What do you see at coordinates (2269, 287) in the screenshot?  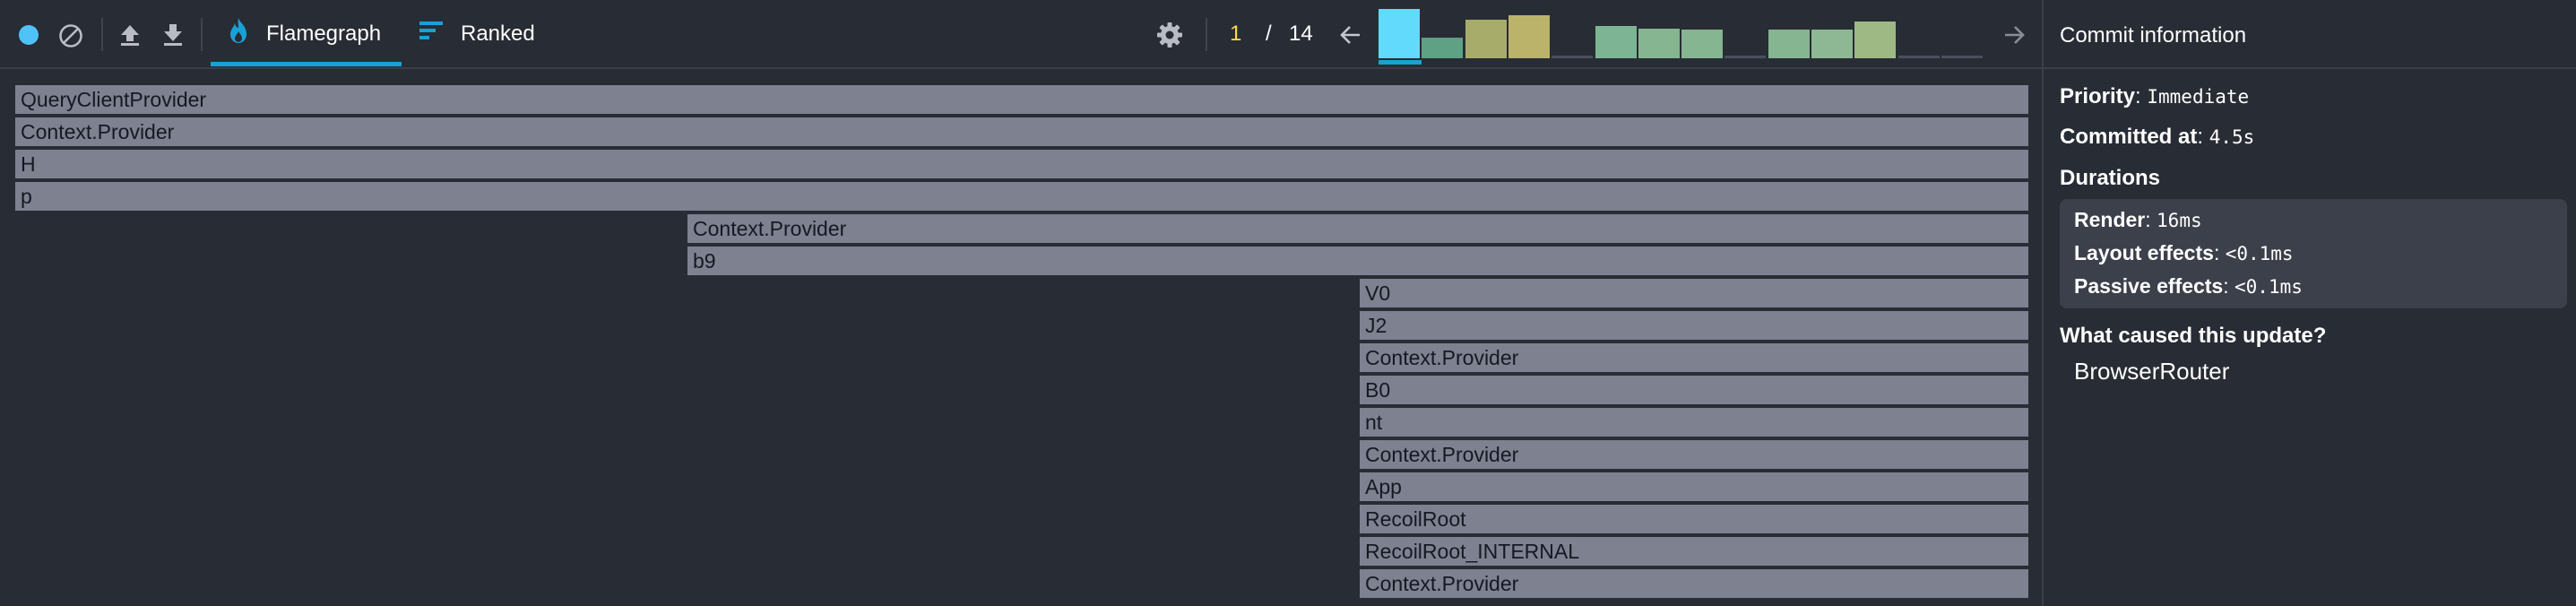 I see `passive-effects-value: <0.1ms` at bounding box center [2269, 287].